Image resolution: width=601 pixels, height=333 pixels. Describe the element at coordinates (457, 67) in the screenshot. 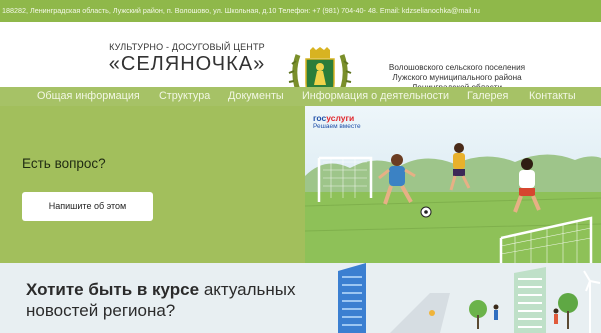

I see `settlement-line: Волошовского сельского поселения` at that location.